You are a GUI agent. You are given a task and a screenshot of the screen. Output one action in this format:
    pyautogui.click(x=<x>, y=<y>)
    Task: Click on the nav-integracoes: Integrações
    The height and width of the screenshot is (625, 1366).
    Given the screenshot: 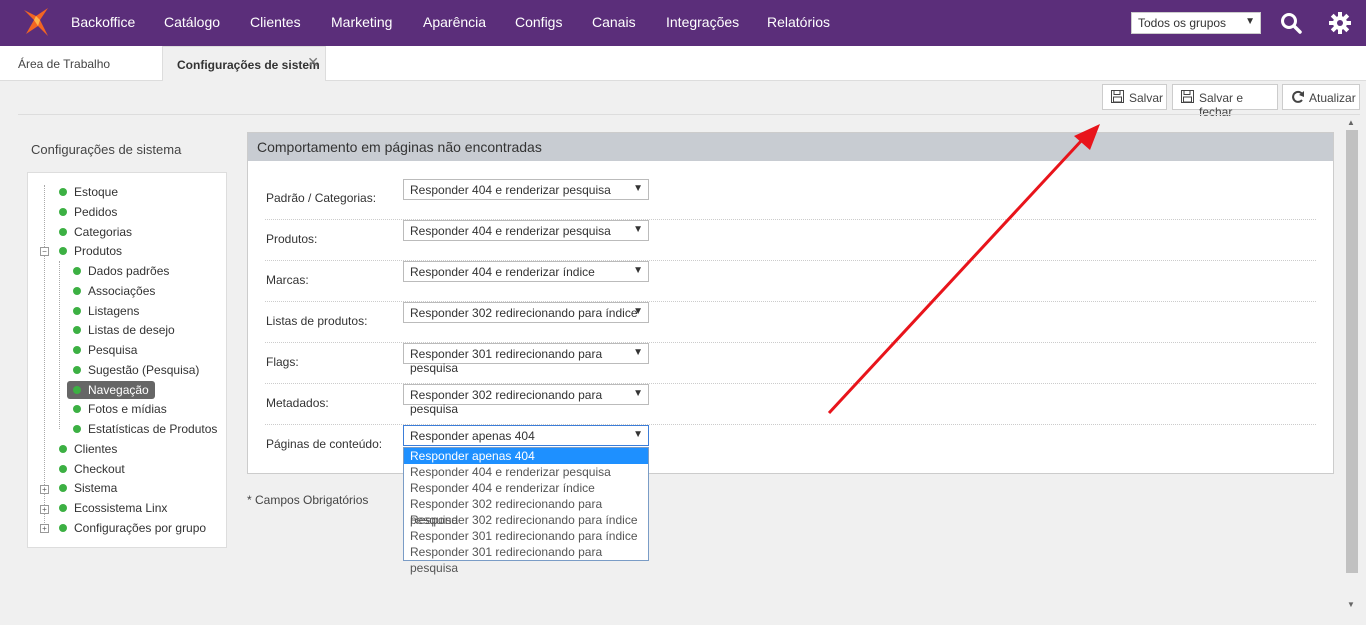 What is the action you would take?
    pyautogui.click(x=702, y=22)
    